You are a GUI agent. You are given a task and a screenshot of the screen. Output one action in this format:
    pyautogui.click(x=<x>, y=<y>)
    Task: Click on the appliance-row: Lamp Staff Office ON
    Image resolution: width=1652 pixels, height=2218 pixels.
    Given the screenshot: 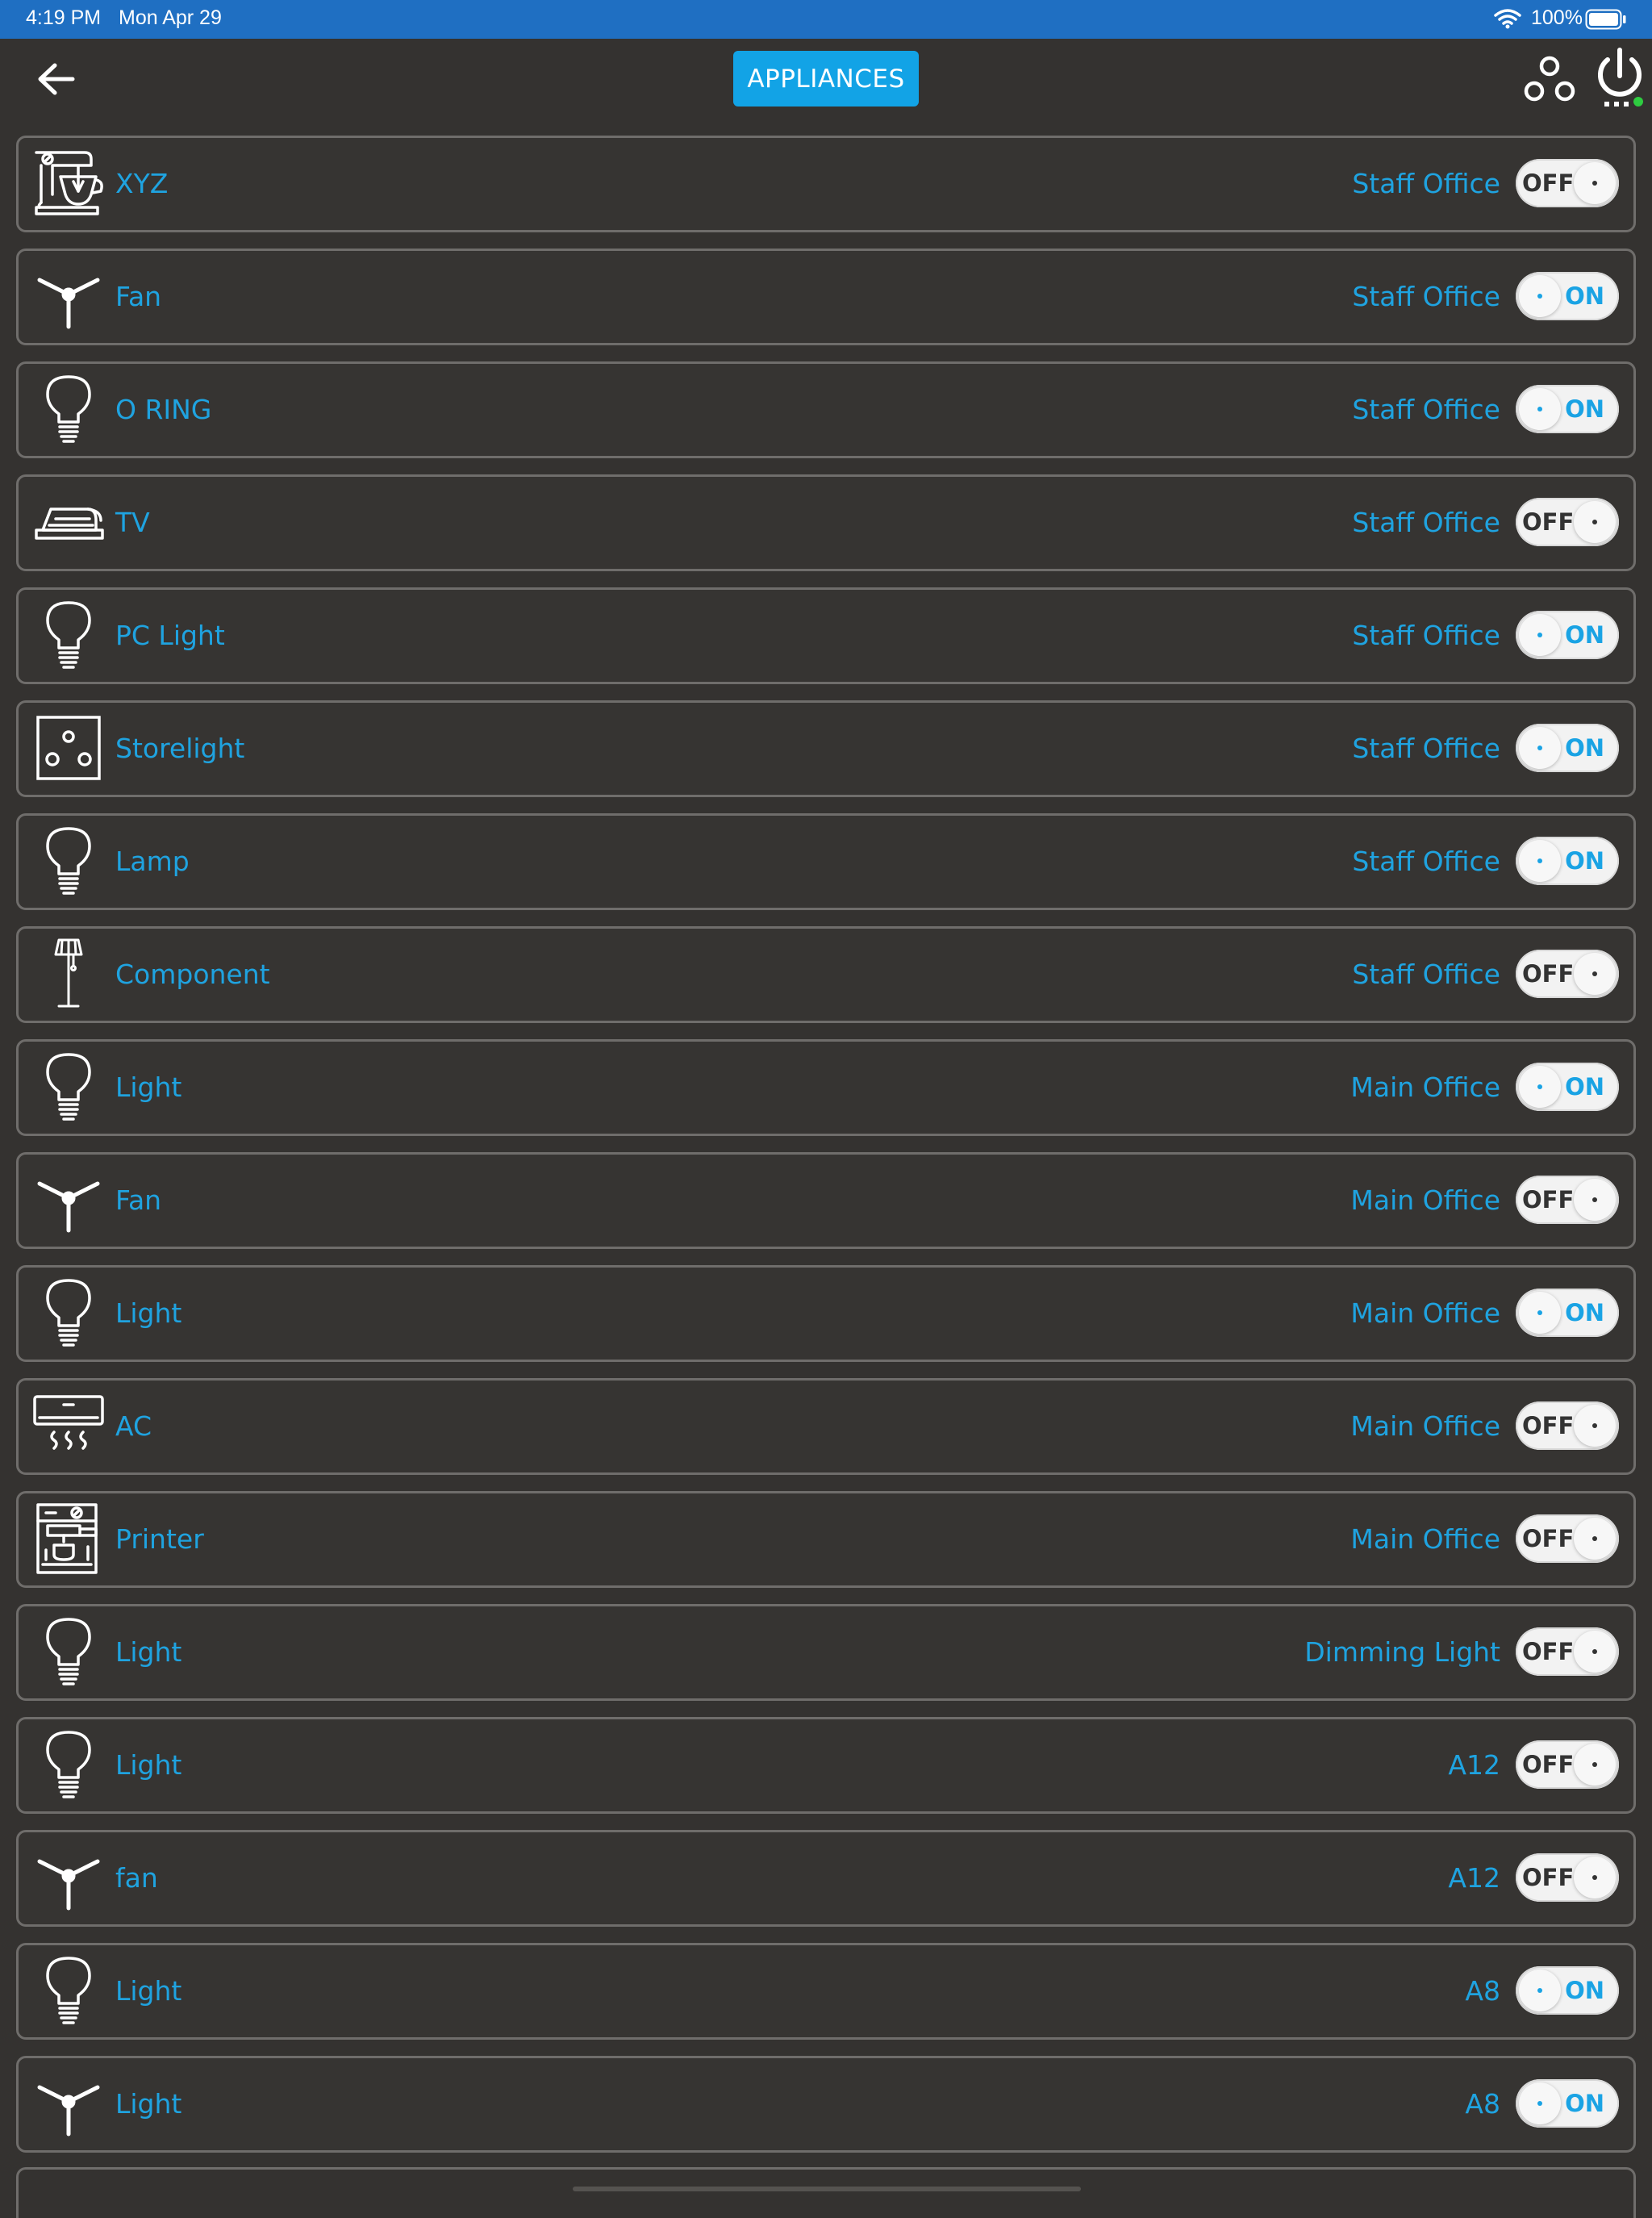 What is the action you would take?
    pyautogui.click(x=826, y=861)
    